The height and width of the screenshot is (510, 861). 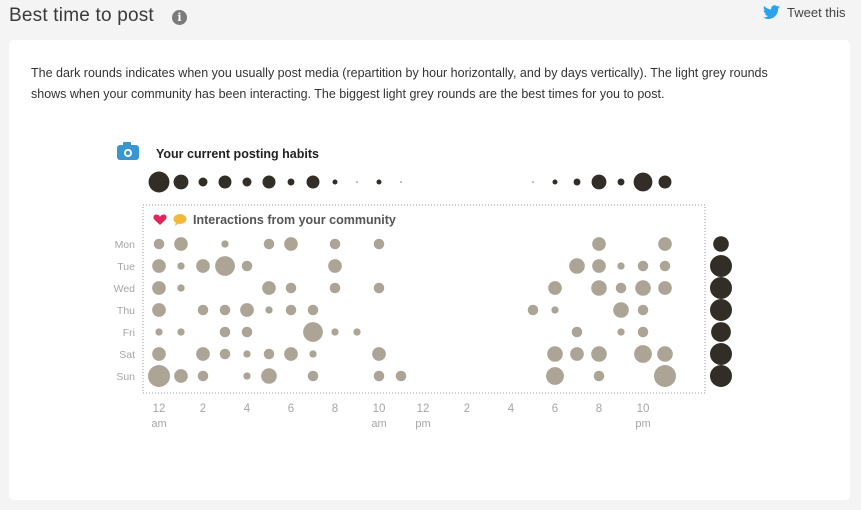 What do you see at coordinates (125, 245) in the screenshot?
I see `day-label-mon: Mon` at bounding box center [125, 245].